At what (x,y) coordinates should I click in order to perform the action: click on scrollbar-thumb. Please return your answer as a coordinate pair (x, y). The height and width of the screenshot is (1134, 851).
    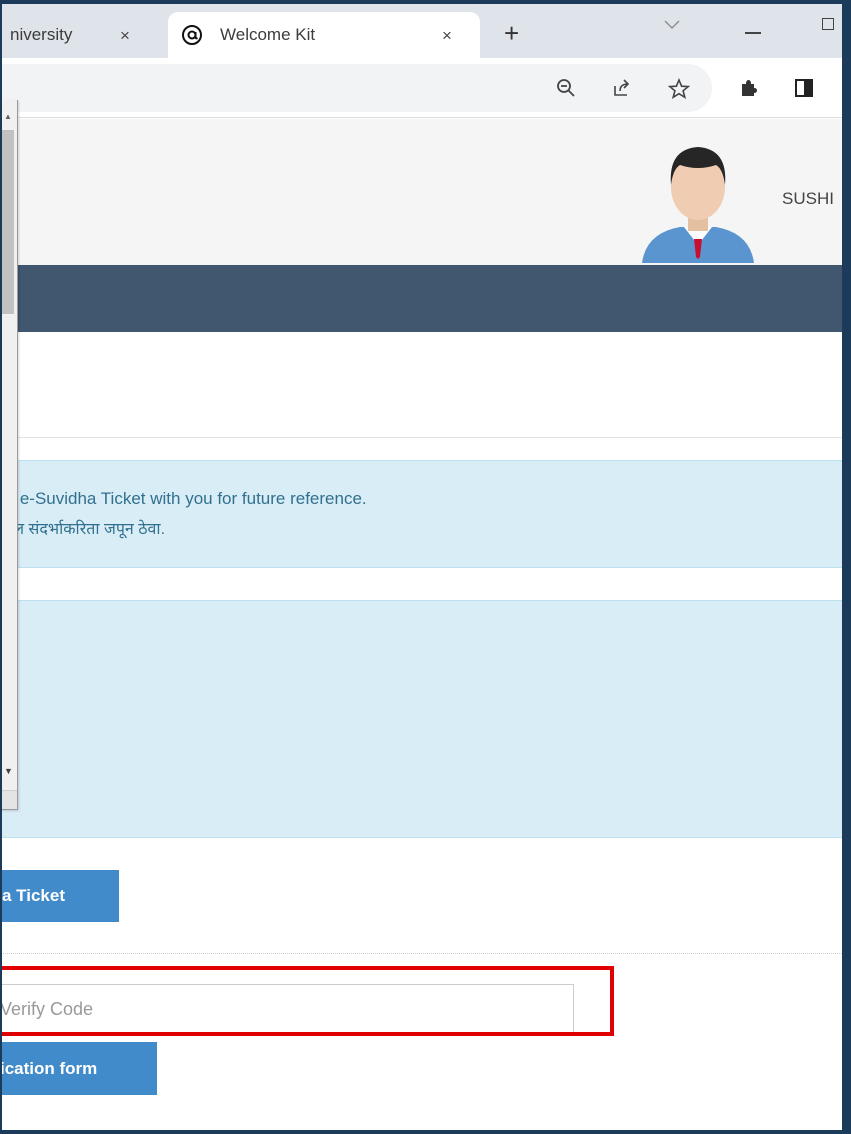
    Looking at the image, I should click on (8, 222).